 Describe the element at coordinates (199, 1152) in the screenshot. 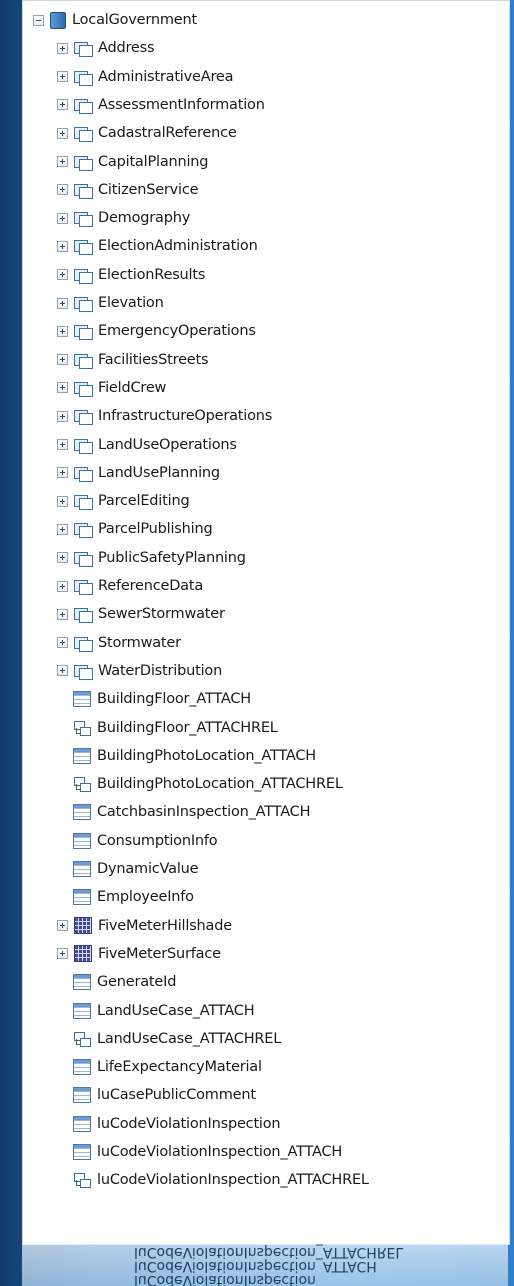

I see `table-node: luCodeViolationInspection_ATTACH` at that location.